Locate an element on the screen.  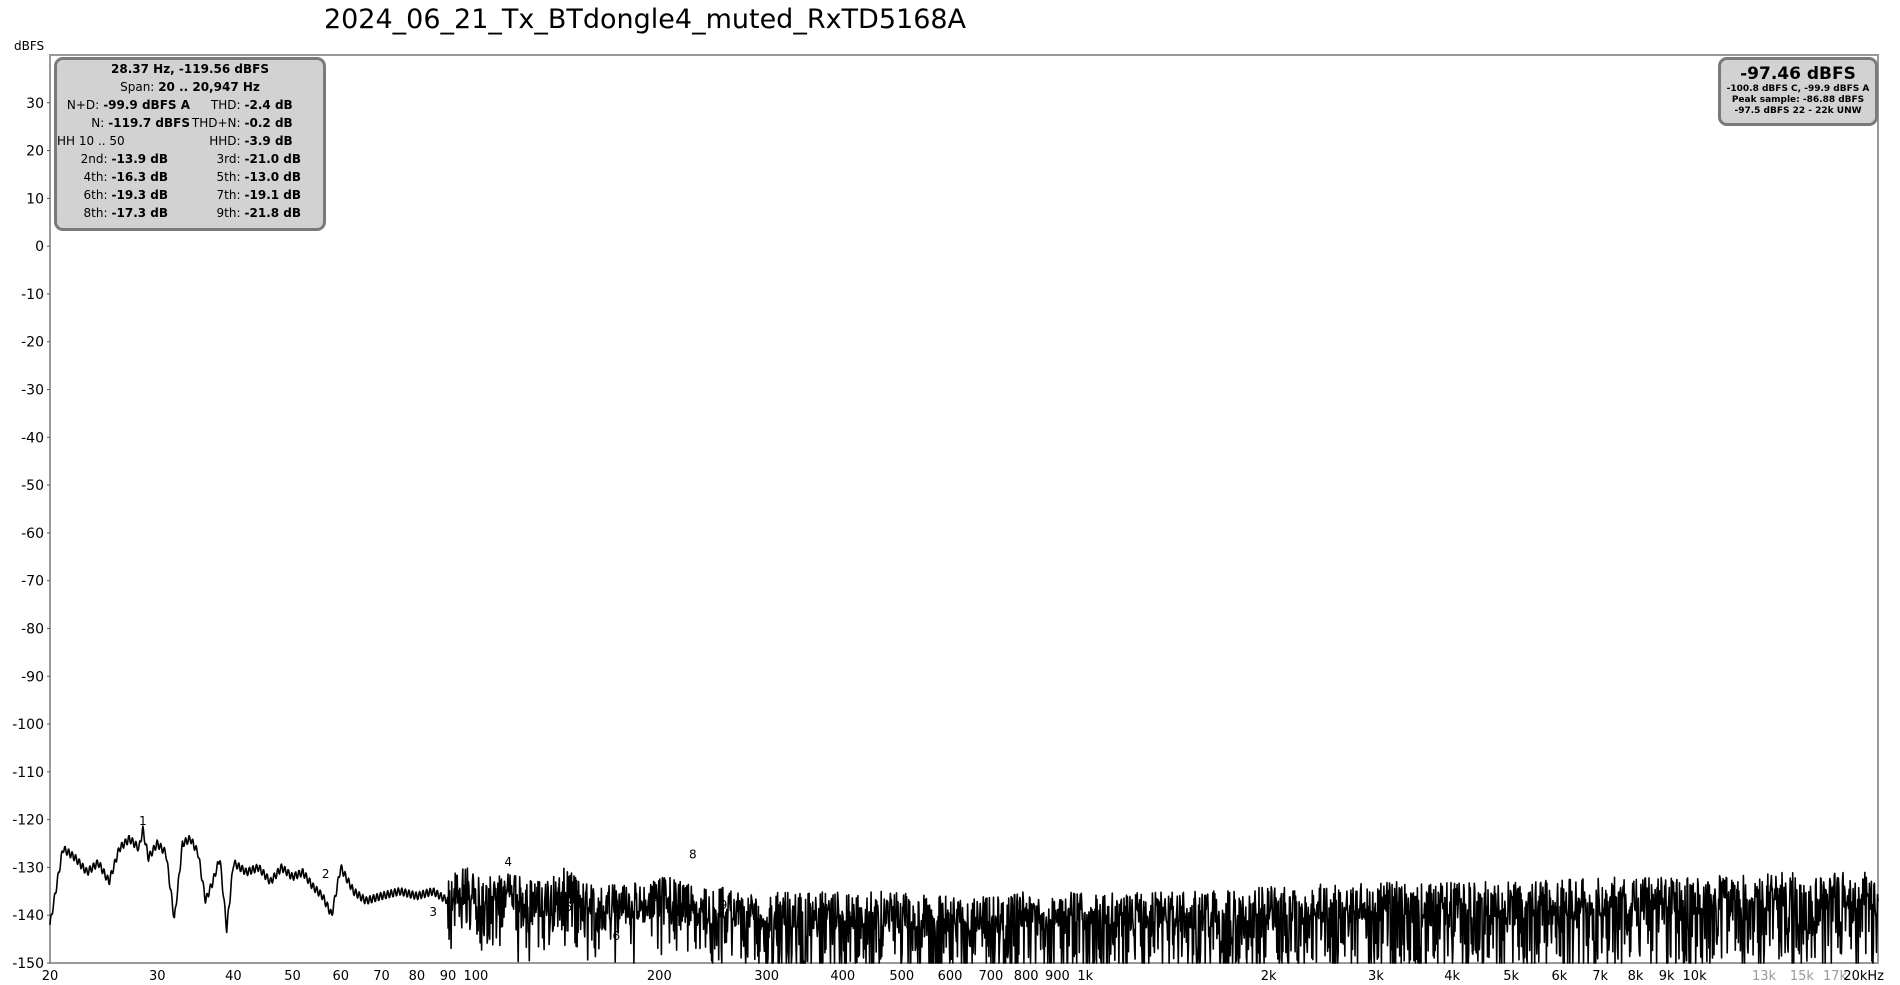
stat-value: -21.8 dB is located at coordinates (273, 213).